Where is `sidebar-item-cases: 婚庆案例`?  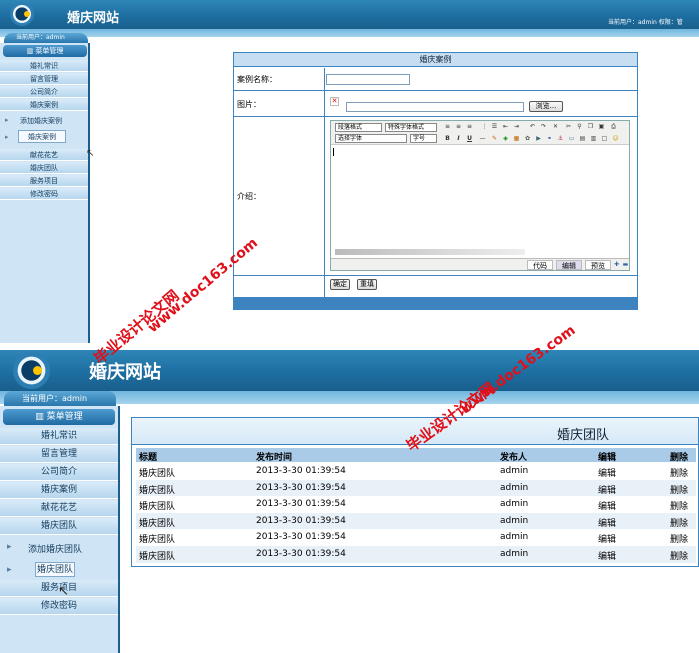
sidebar-item-cases: 婚庆案例 is located at coordinates (44, 105).